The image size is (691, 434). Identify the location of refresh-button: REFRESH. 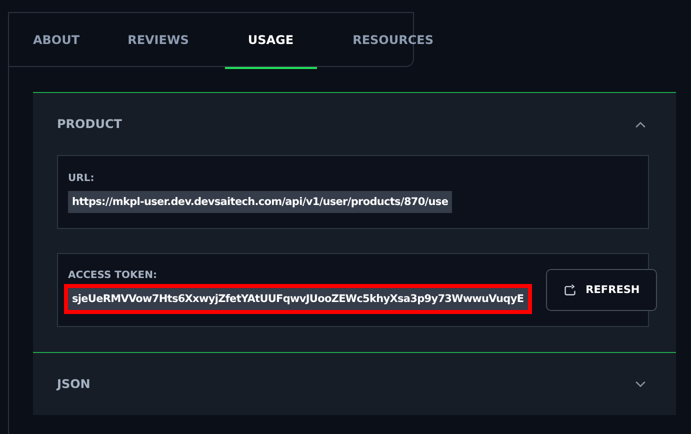
(601, 290).